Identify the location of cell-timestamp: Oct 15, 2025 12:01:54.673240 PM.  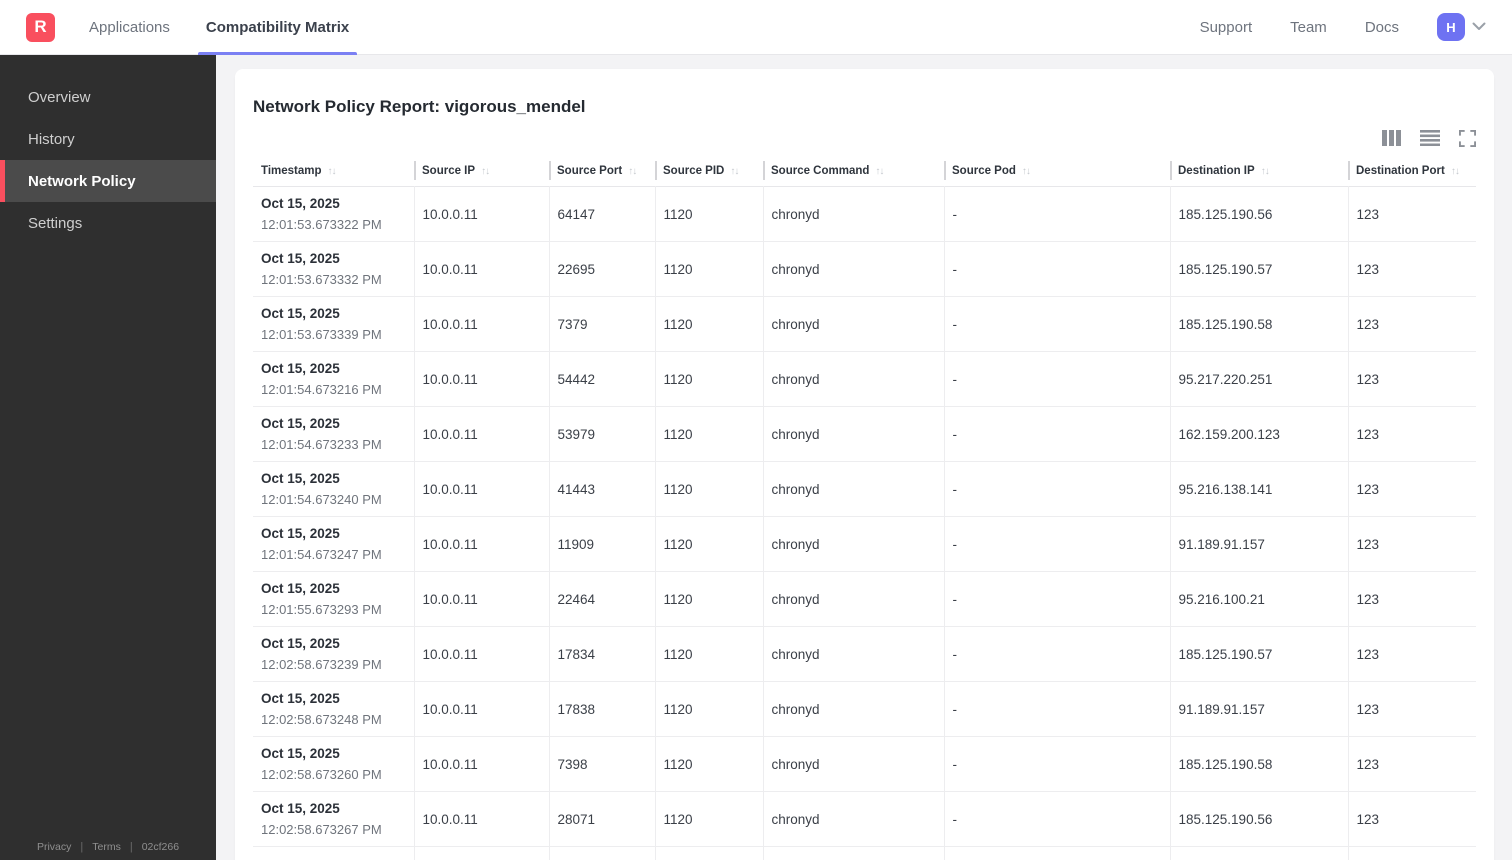
(321, 489).